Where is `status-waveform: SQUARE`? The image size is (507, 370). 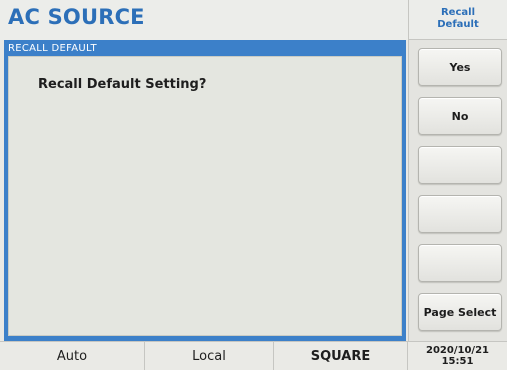
status-waveform: SQUARE is located at coordinates (341, 356).